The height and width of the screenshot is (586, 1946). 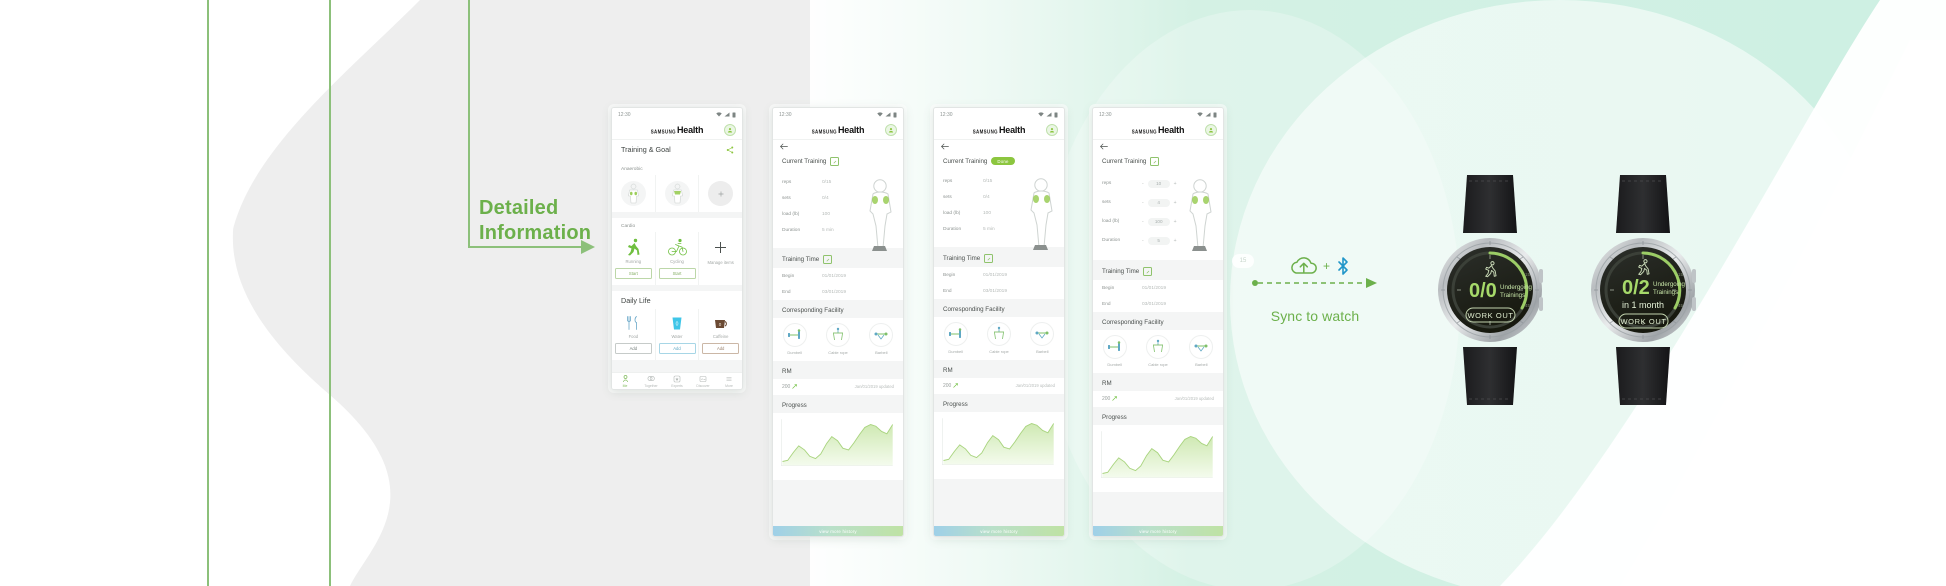 What do you see at coordinates (720, 193) in the screenshot?
I see `tile-add-anaerobic` at bounding box center [720, 193].